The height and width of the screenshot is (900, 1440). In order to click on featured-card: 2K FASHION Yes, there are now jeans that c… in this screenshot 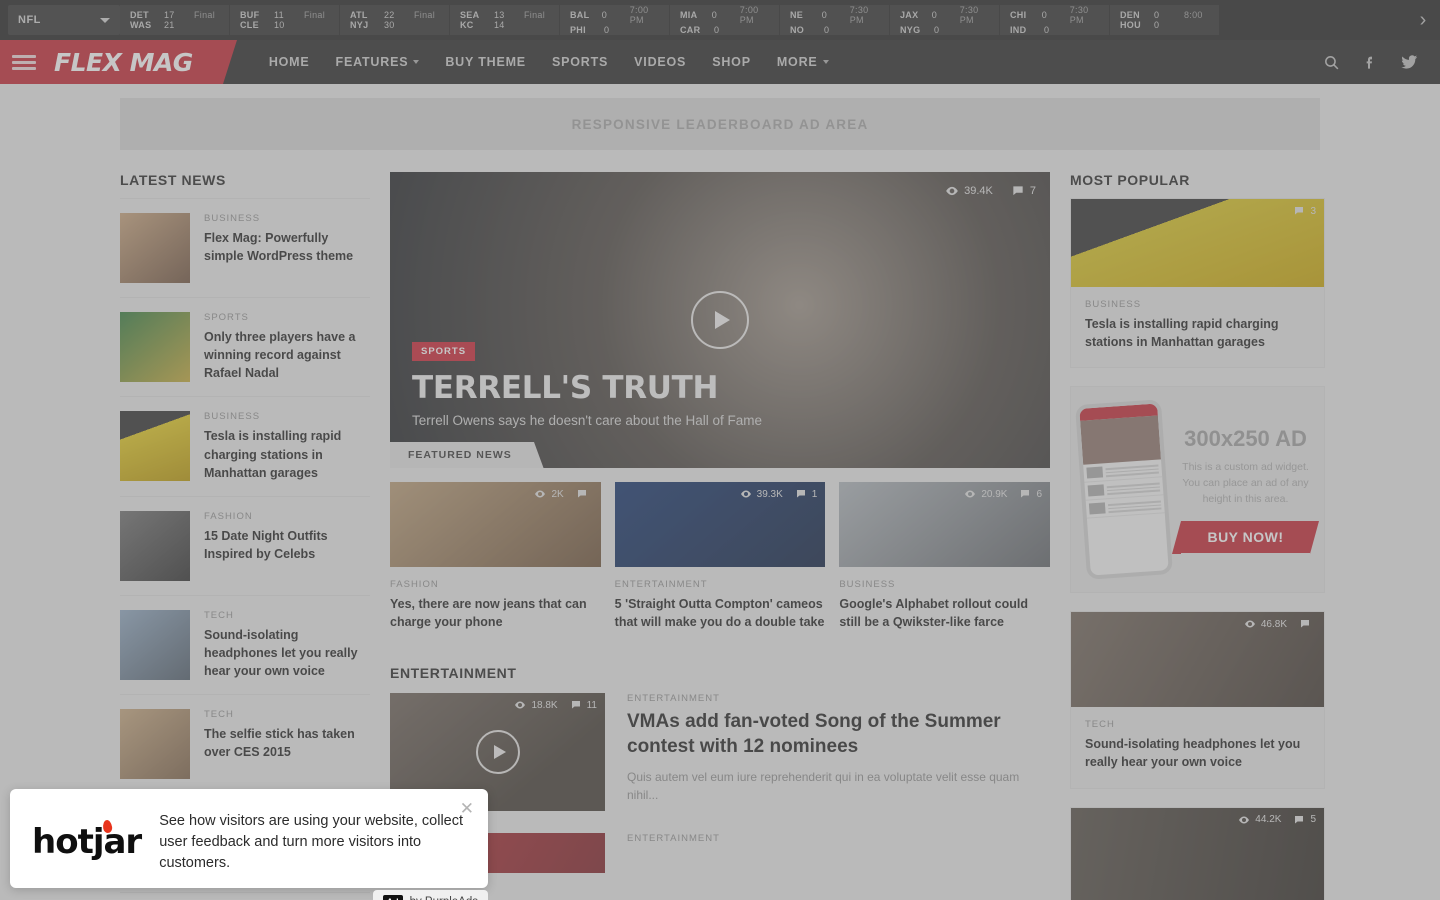, I will do `click(495, 556)`.